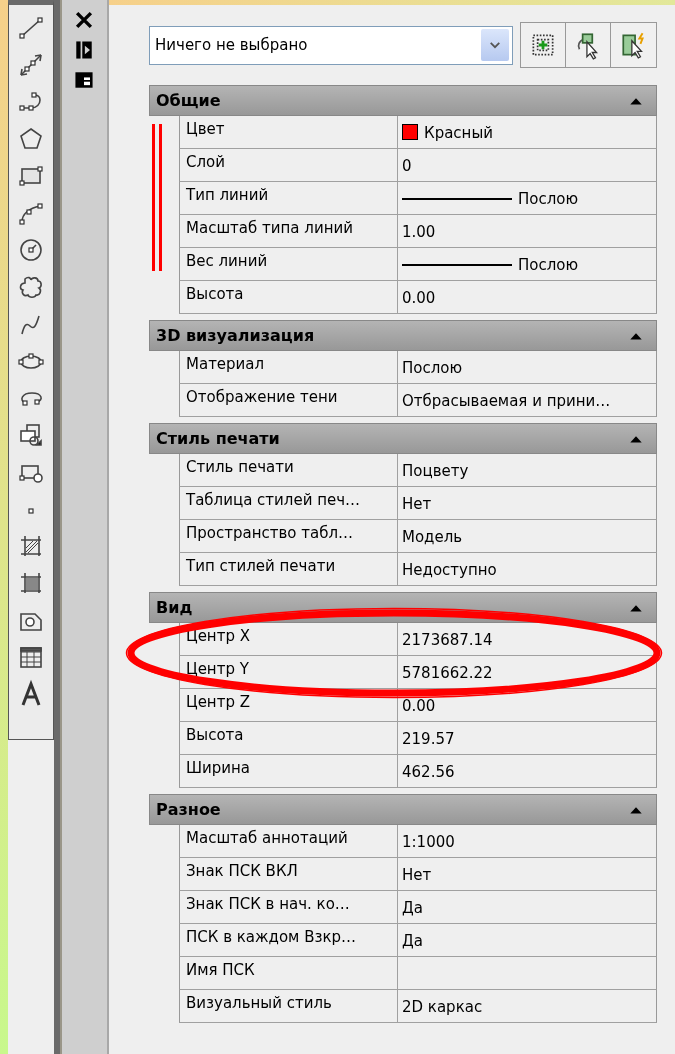 The height and width of the screenshot is (1054, 675). Describe the element at coordinates (289, 1006) in the screenshot. I see `property-name: Визуальный стиль` at that location.